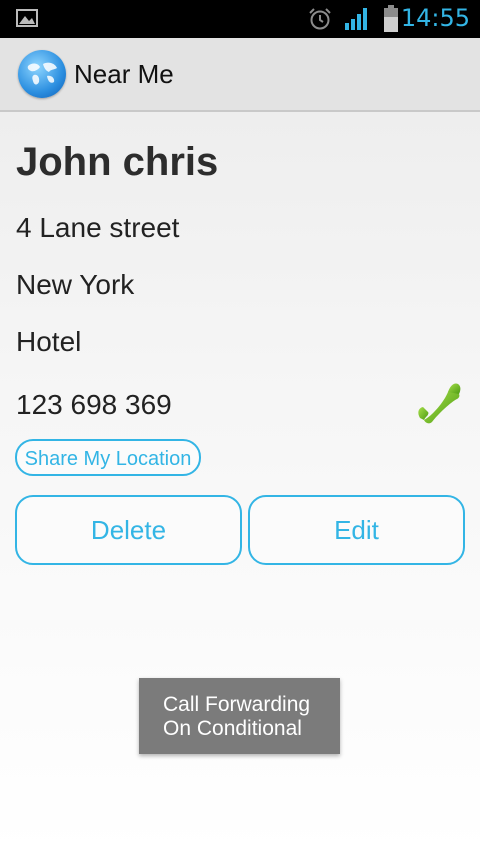 This screenshot has width=480, height=854. Describe the element at coordinates (49, 341) in the screenshot. I see `place-category: Hotel` at that location.